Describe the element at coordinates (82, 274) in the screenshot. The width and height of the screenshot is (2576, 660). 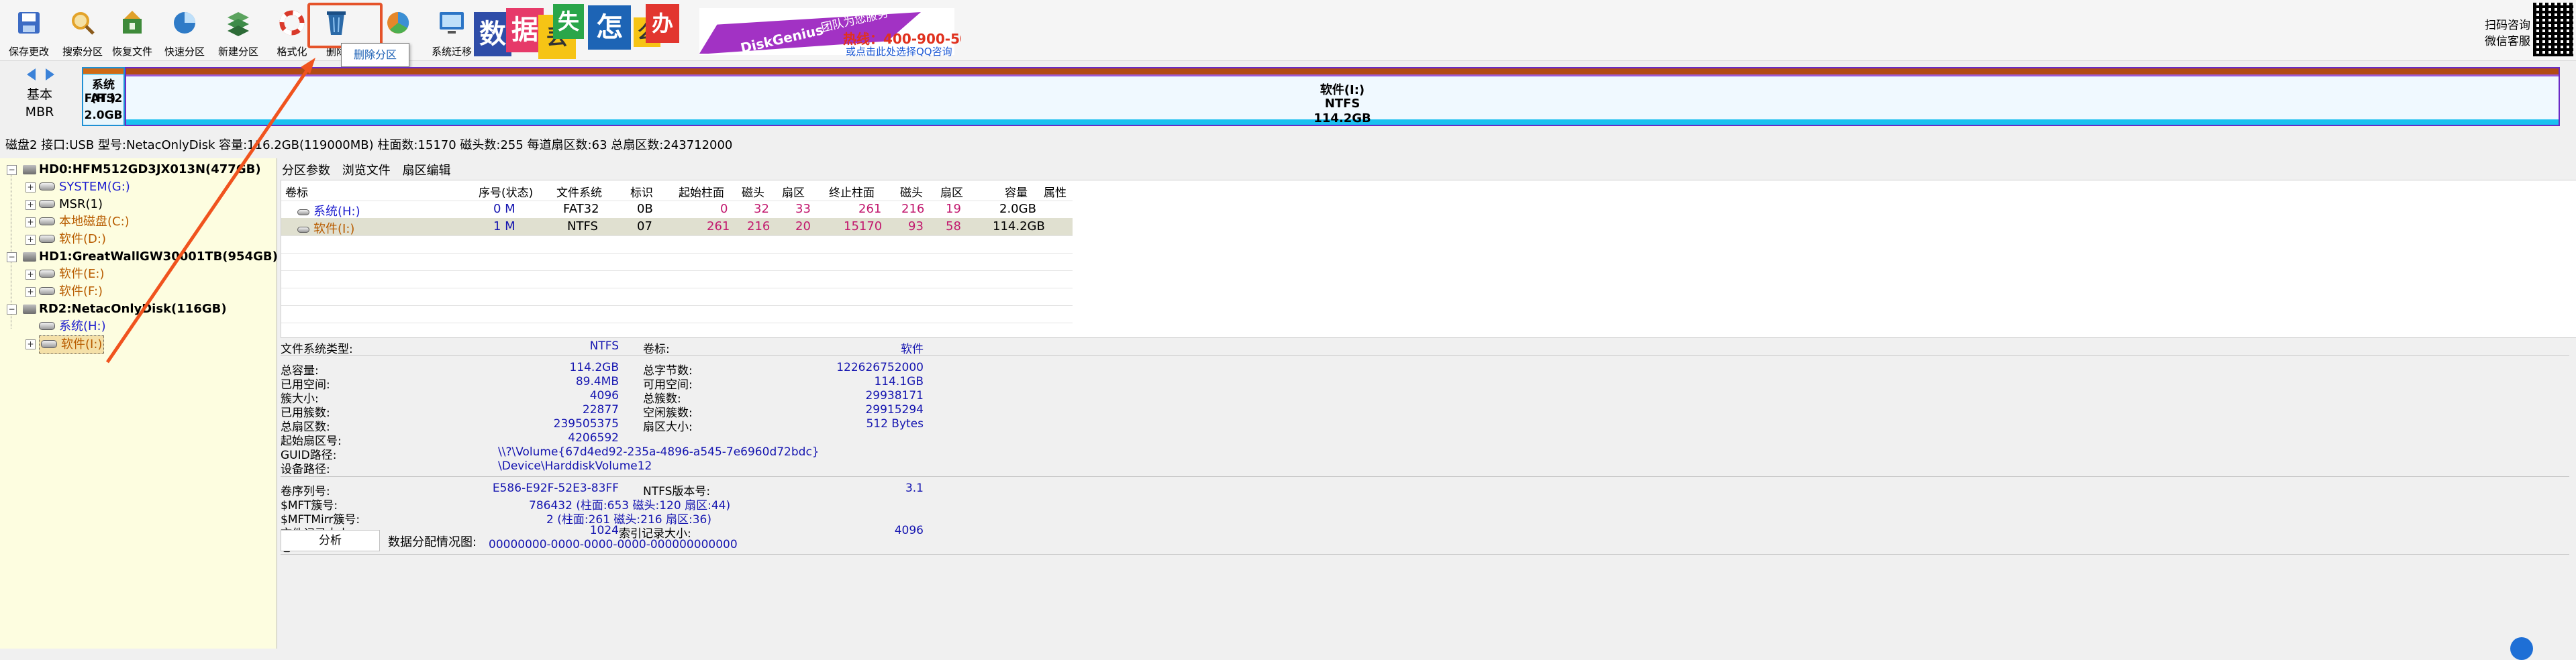
I see `tree-item-label: 软件(E:)` at that location.